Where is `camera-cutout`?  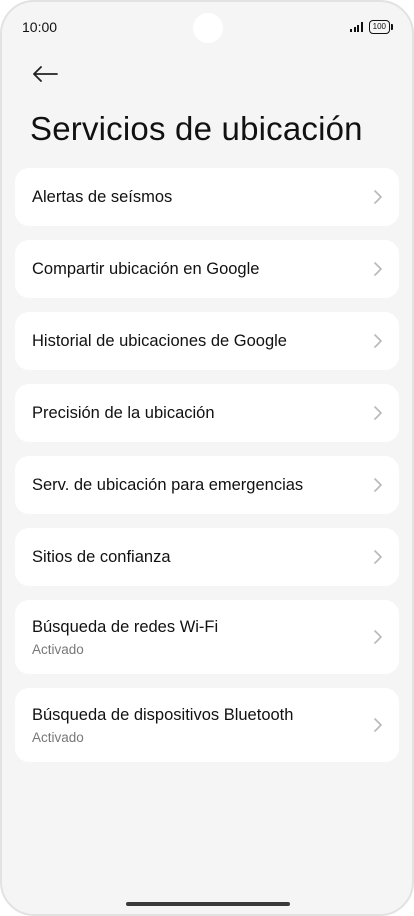 camera-cutout is located at coordinates (208, 28).